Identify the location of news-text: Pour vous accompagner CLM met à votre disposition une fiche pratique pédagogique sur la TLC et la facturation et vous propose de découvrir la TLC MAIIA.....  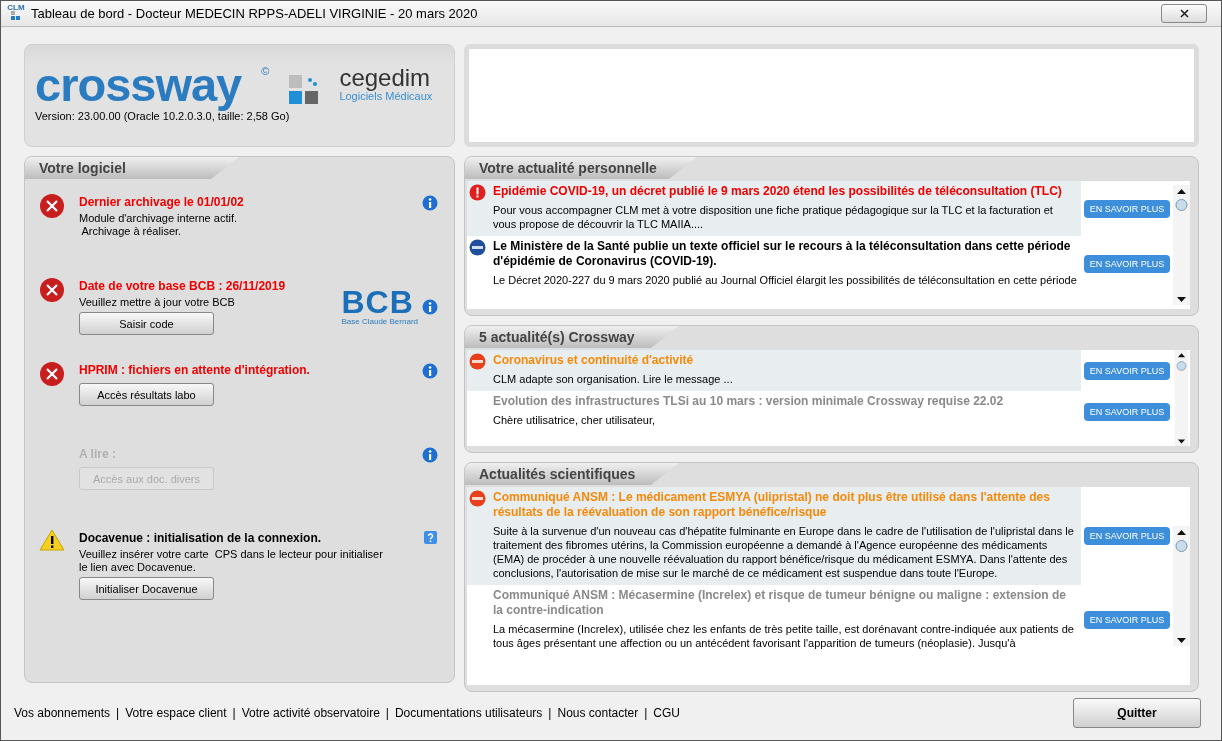
(773, 217).